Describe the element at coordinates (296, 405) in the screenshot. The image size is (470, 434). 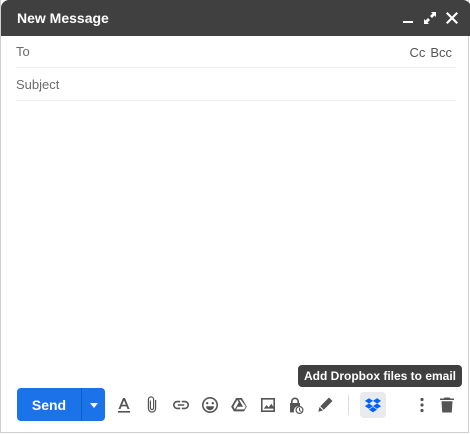
I see `confidential-icon` at that location.